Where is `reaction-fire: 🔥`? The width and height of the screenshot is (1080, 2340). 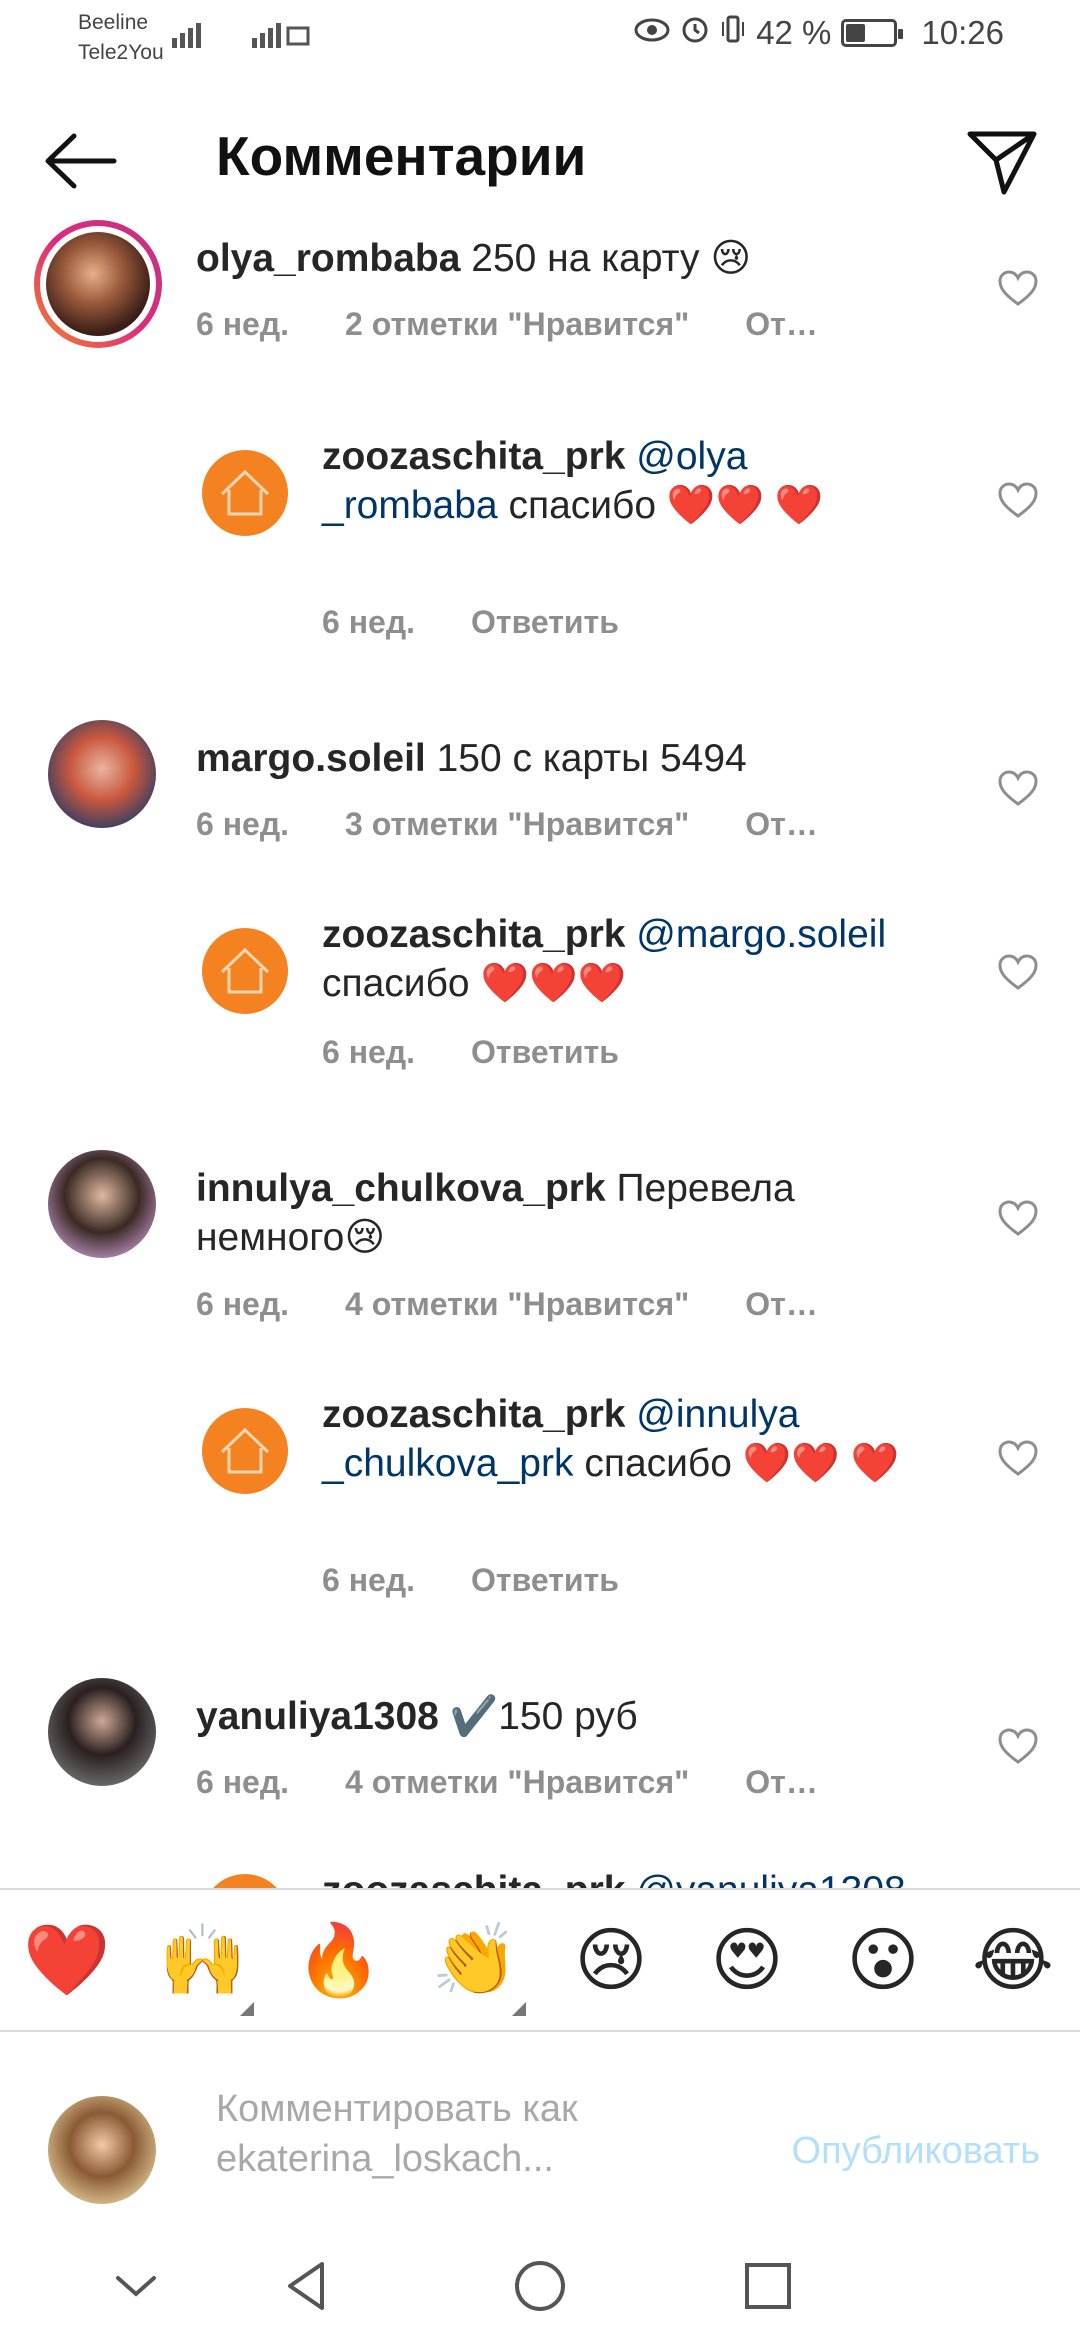 reaction-fire: 🔥 is located at coordinates (339, 1960).